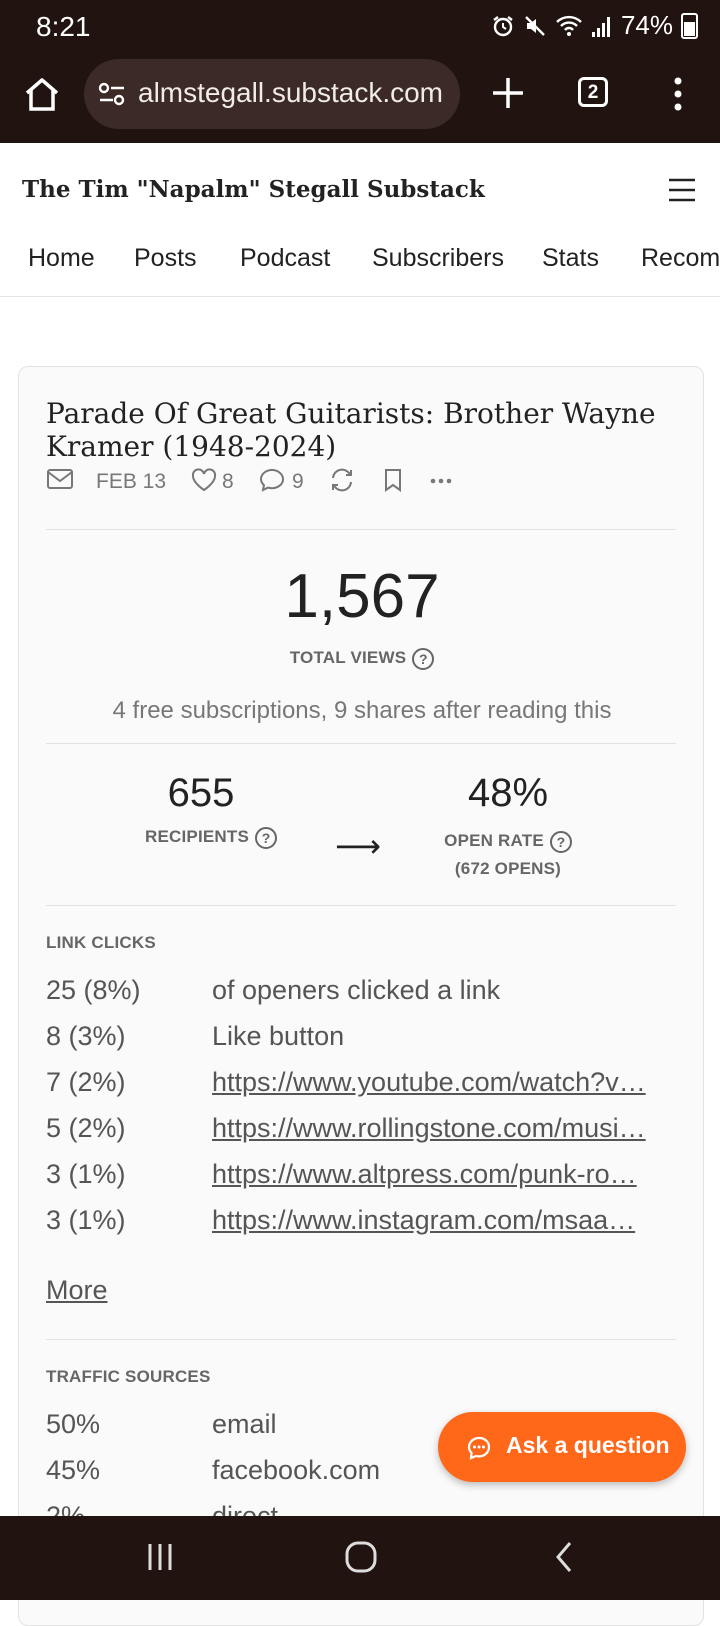  I want to click on battery-icon, so click(689, 25).